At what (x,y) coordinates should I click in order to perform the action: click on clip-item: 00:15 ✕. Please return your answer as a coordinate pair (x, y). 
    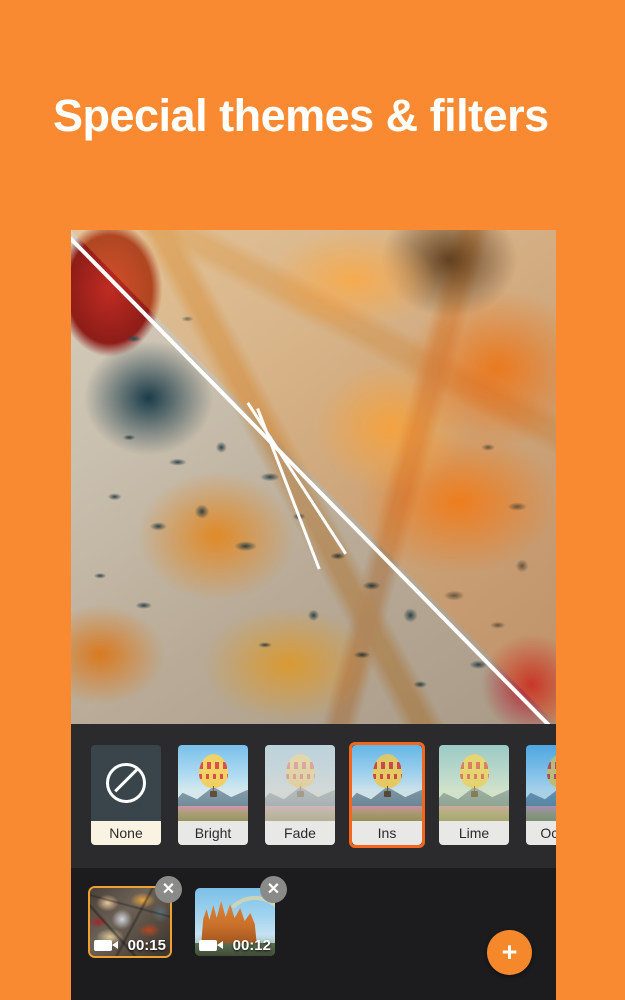
    Looking at the image, I should click on (135, 917).